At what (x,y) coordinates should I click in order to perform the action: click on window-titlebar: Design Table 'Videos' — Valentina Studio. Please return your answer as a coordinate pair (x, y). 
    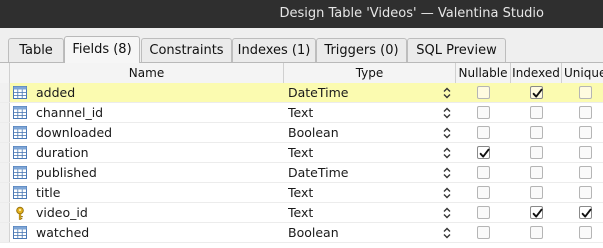
    Looking at the image, I should click on (301, 14).